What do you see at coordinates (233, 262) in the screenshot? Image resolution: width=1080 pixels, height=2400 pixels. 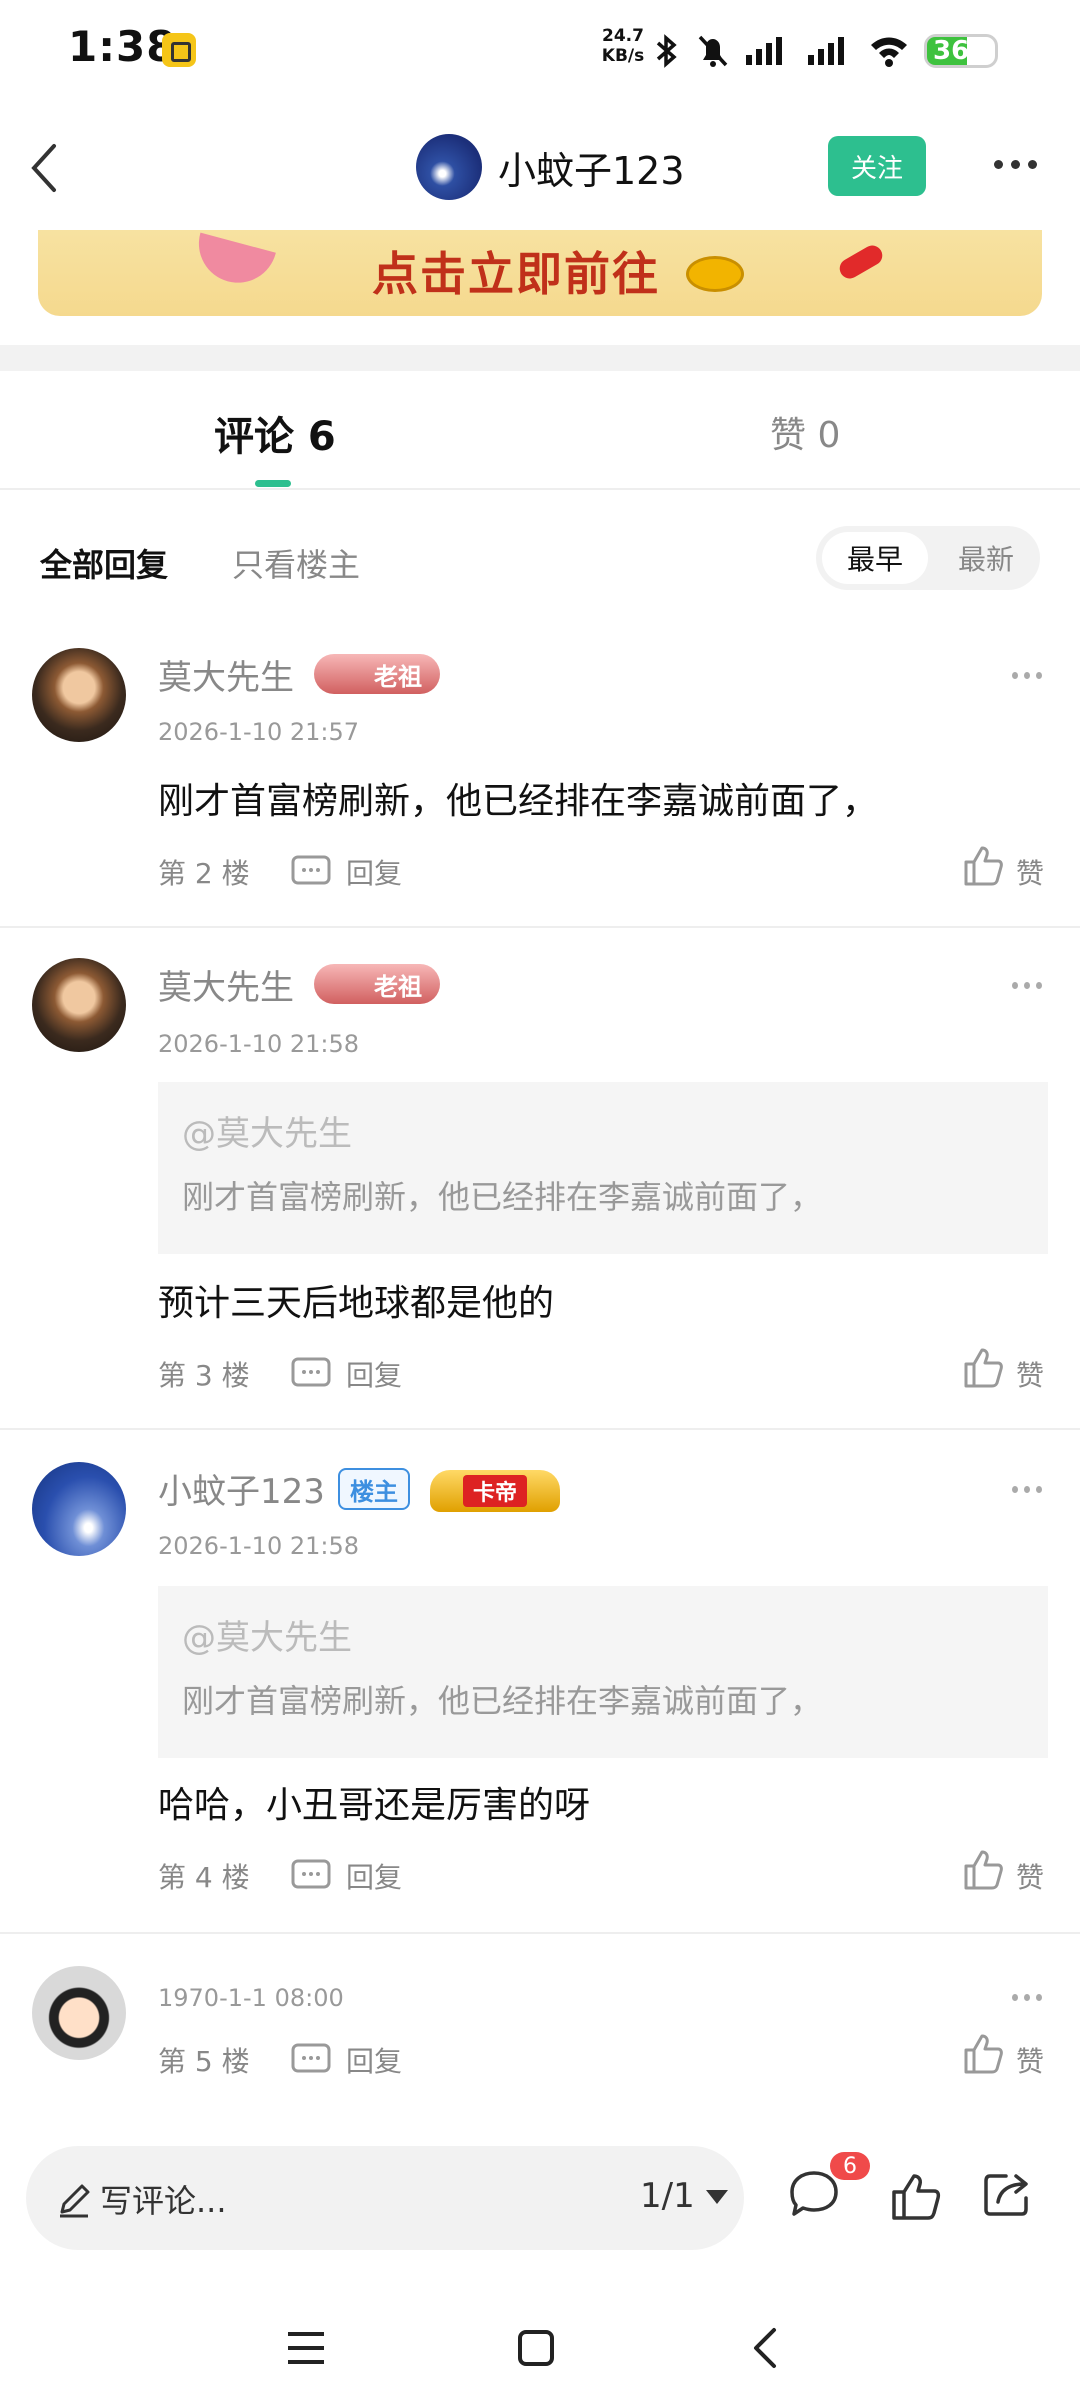 I see `red-envelope-decoration` at bounding box center [233, 262].